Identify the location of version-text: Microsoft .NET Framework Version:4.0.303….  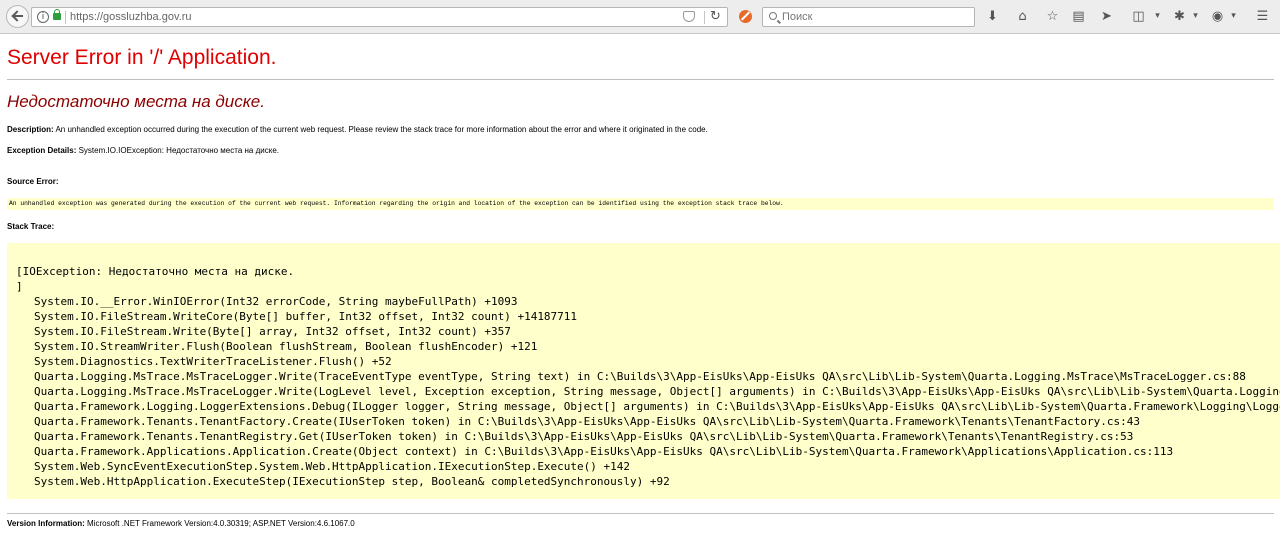
(221, 523).